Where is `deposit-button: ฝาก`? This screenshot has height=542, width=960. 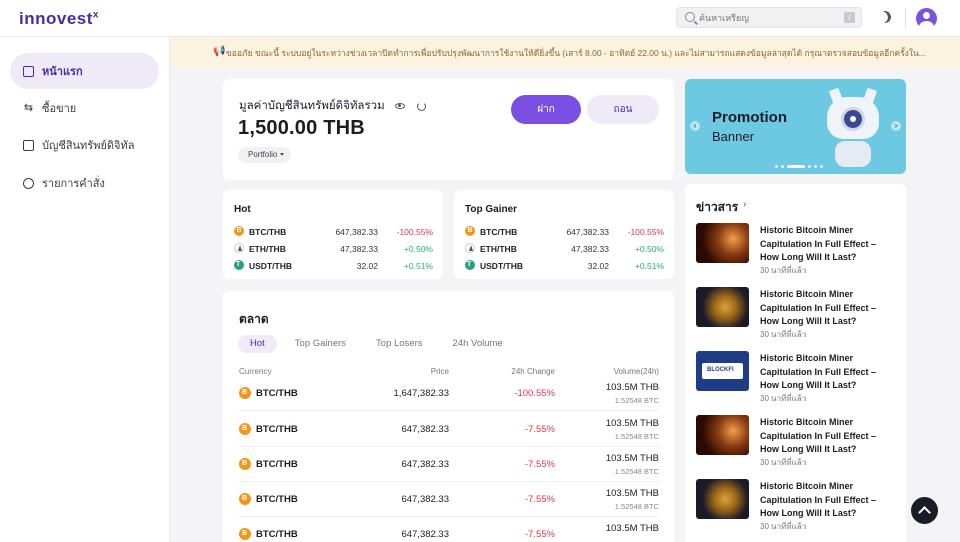
deposit-button: ฝาก is located at coordinates (546, 109).